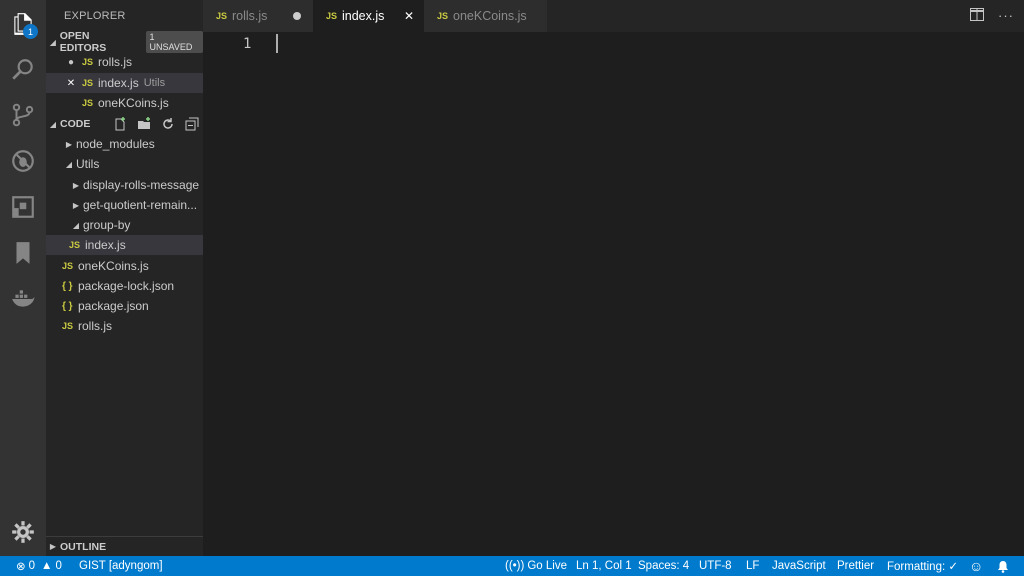  What do you see at coordinates (168, 124) in the screenshot?
I see `refresh-icon` at bounding box center [168, 124].